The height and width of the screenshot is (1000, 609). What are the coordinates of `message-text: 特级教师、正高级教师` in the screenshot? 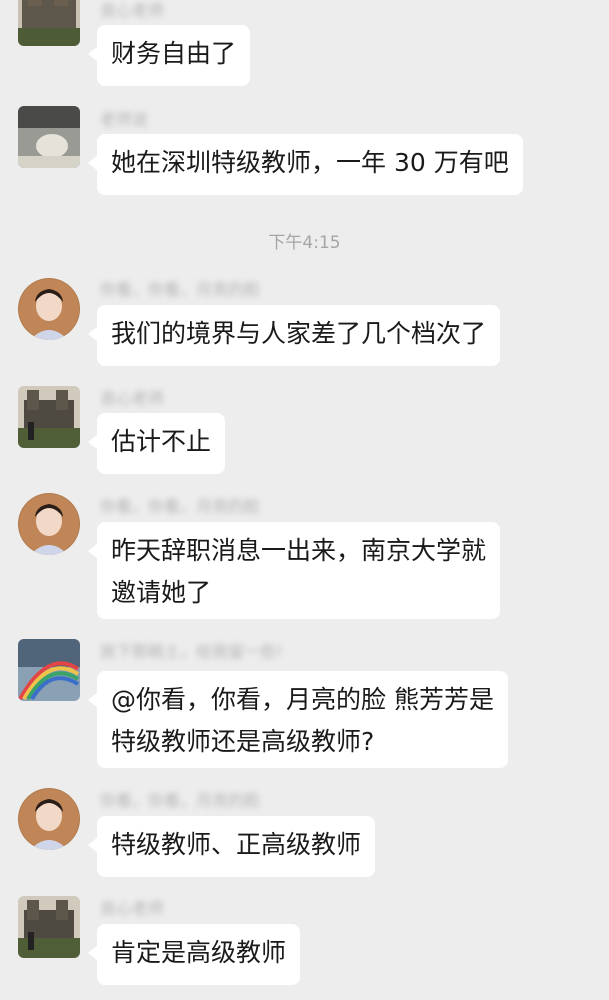 It's located at (236, 844).